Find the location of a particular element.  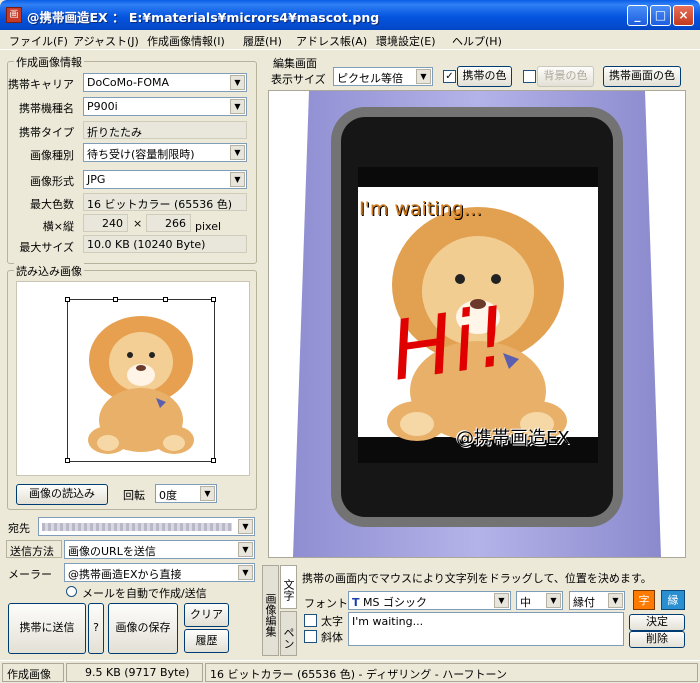

bg-color-checkbox is located at coordinates (529, 76).